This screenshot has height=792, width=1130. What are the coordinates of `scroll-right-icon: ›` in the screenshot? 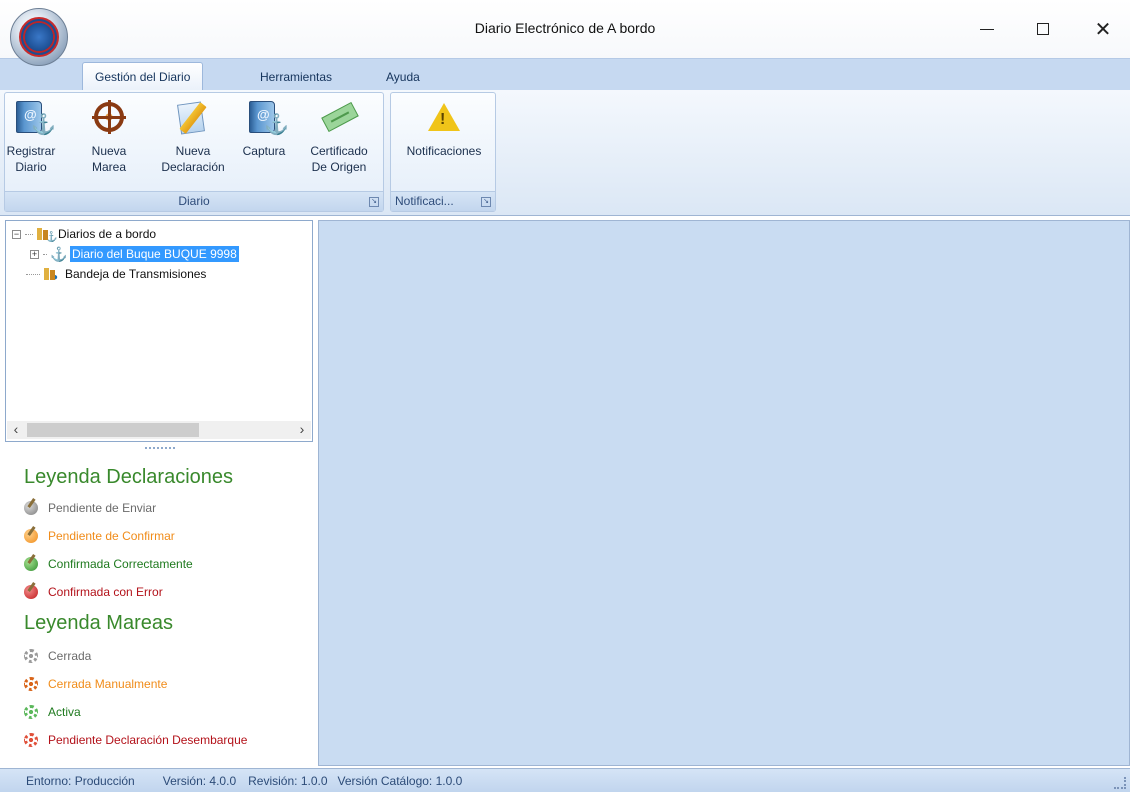 It's located at (302, 430).